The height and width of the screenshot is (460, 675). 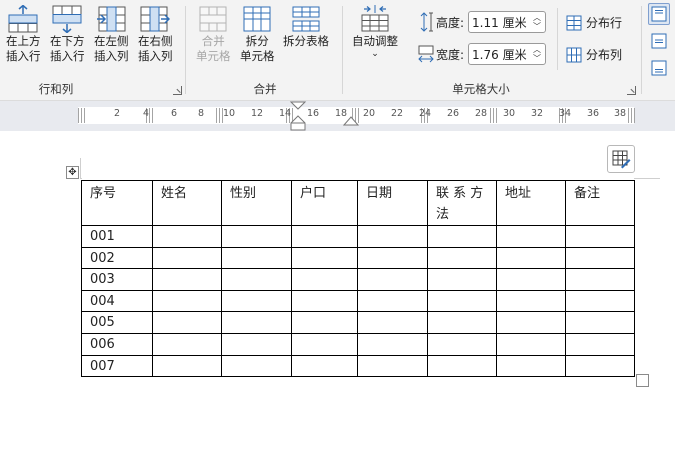 I want to click on distribute-rows-label: 分布行, so click(x=604, y=23).